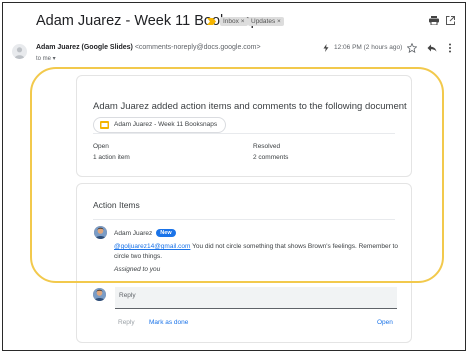 This screenshot has width=470, height=355. I want to click on reply-icon, so click(432, 48).